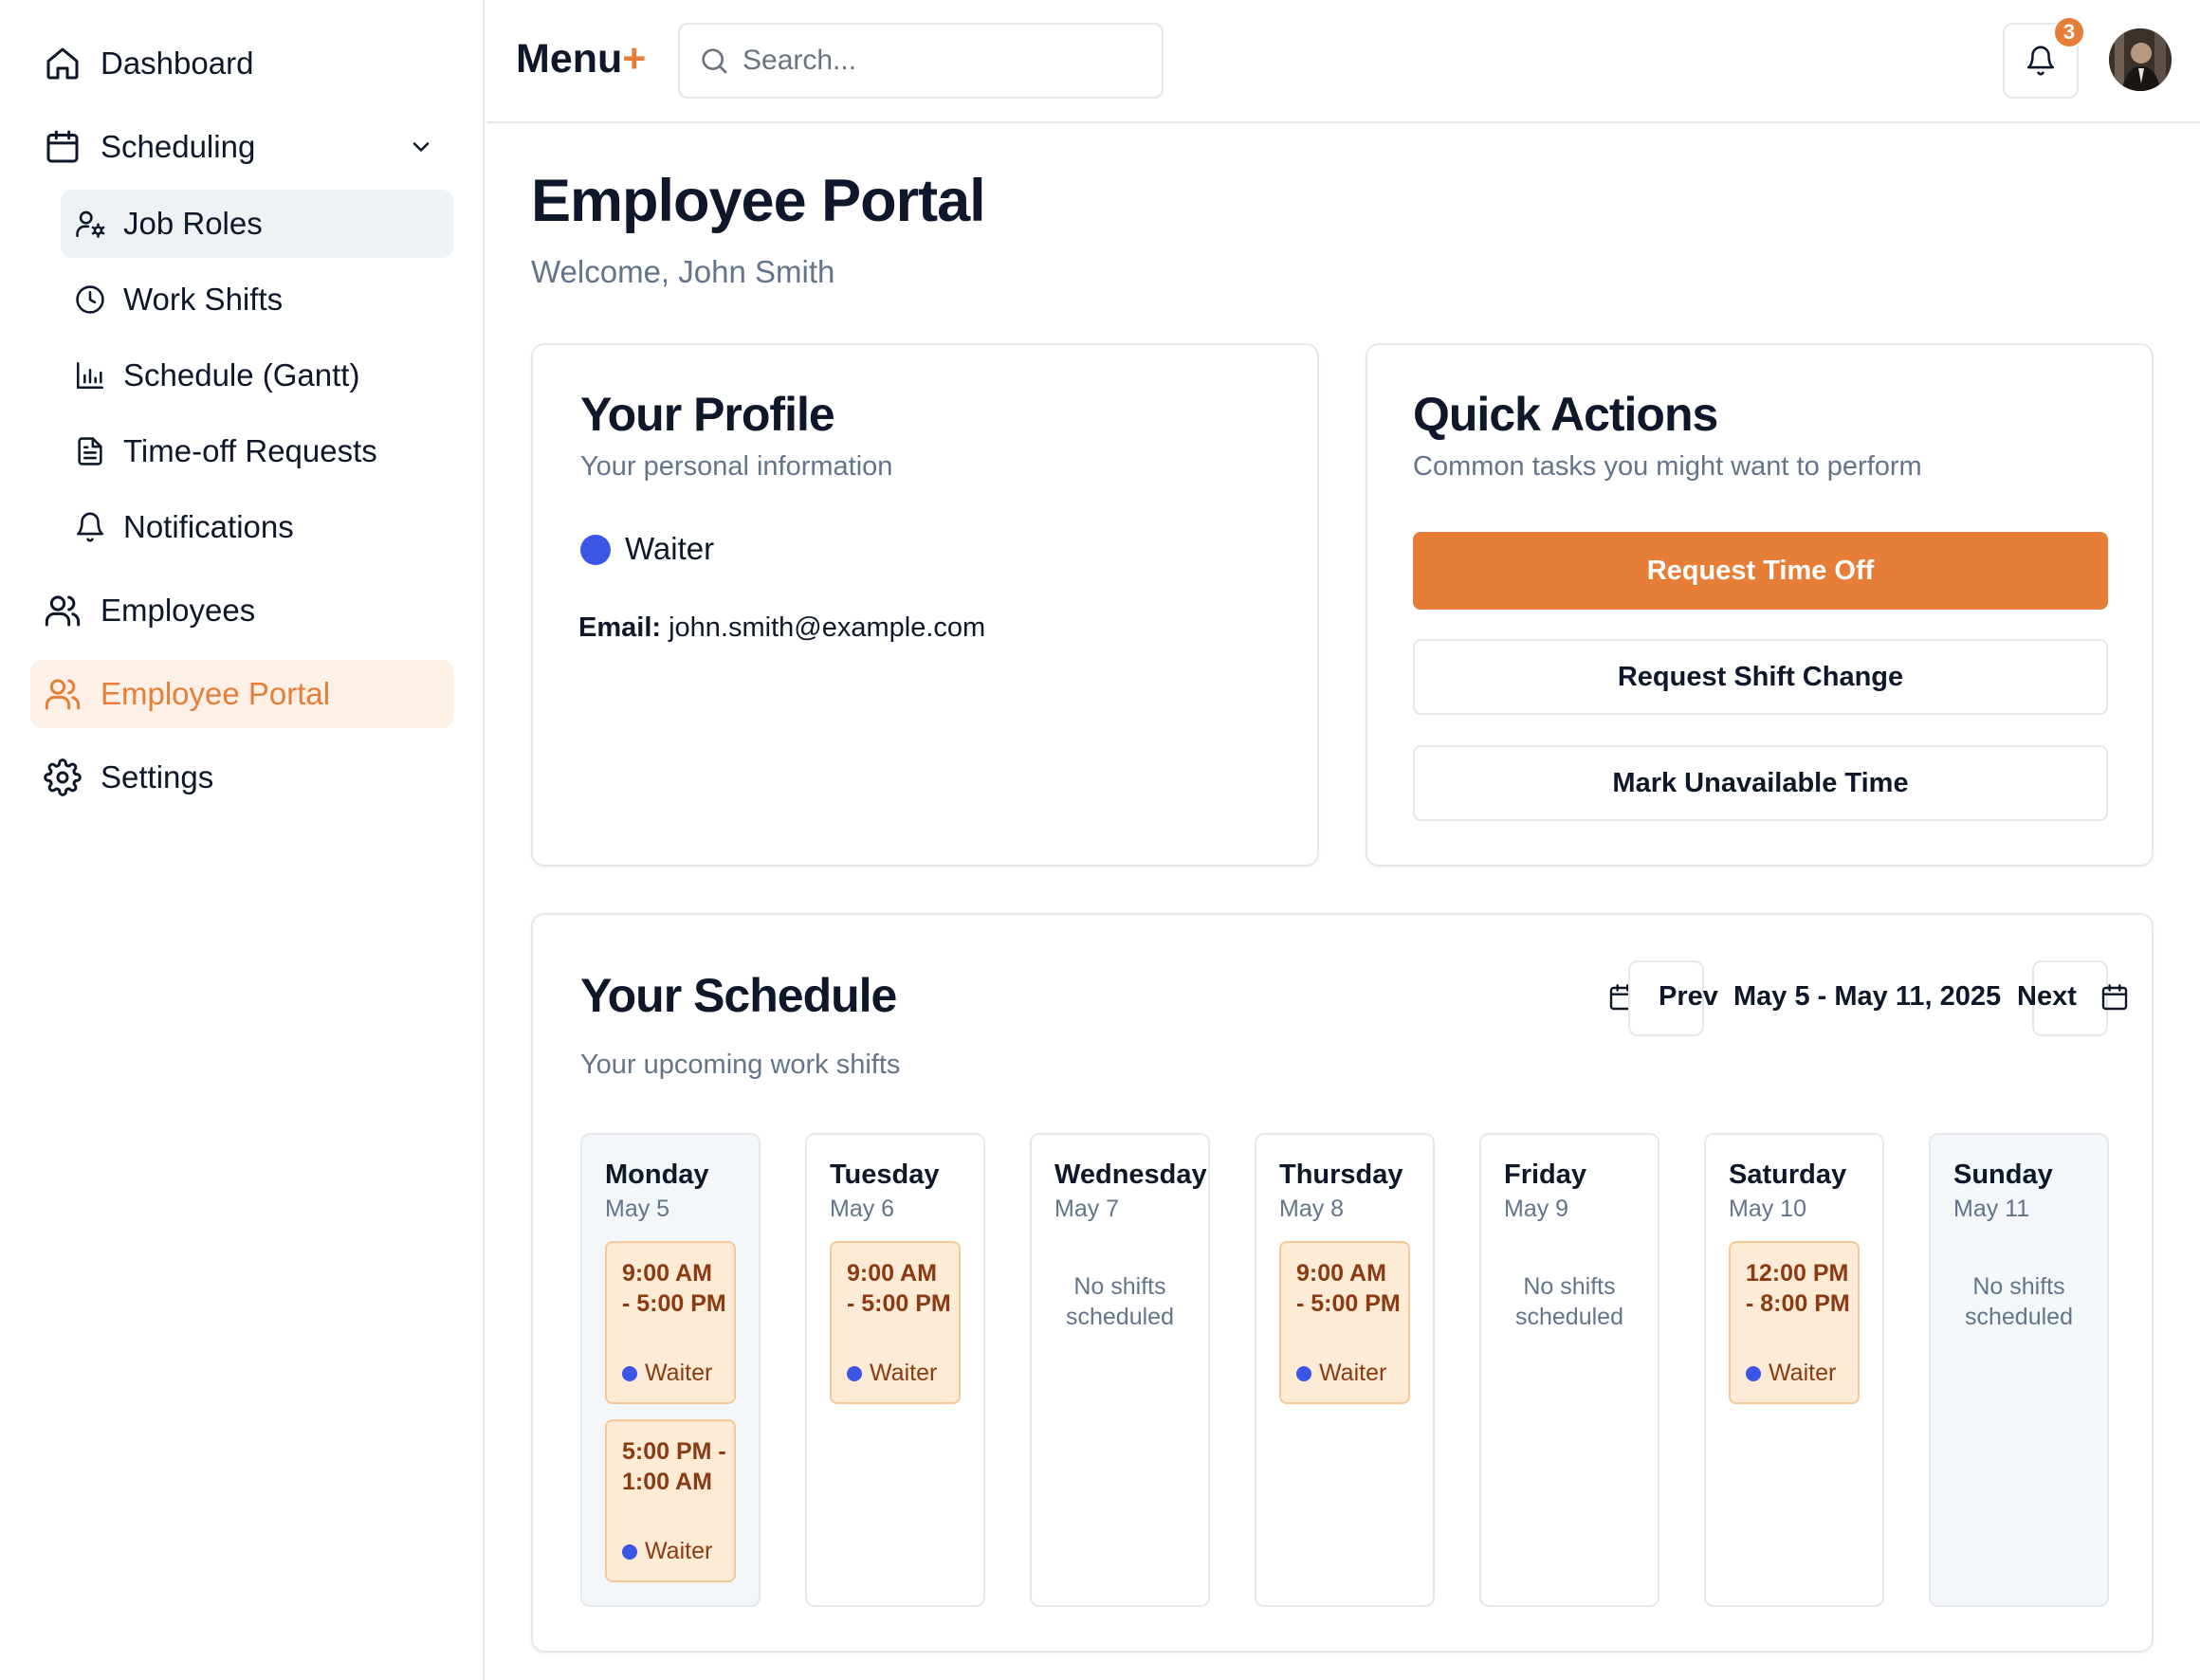 This screenshot has width=2200, height=1680. I want to click on day-name: Thursday, so click(1341, 1175).